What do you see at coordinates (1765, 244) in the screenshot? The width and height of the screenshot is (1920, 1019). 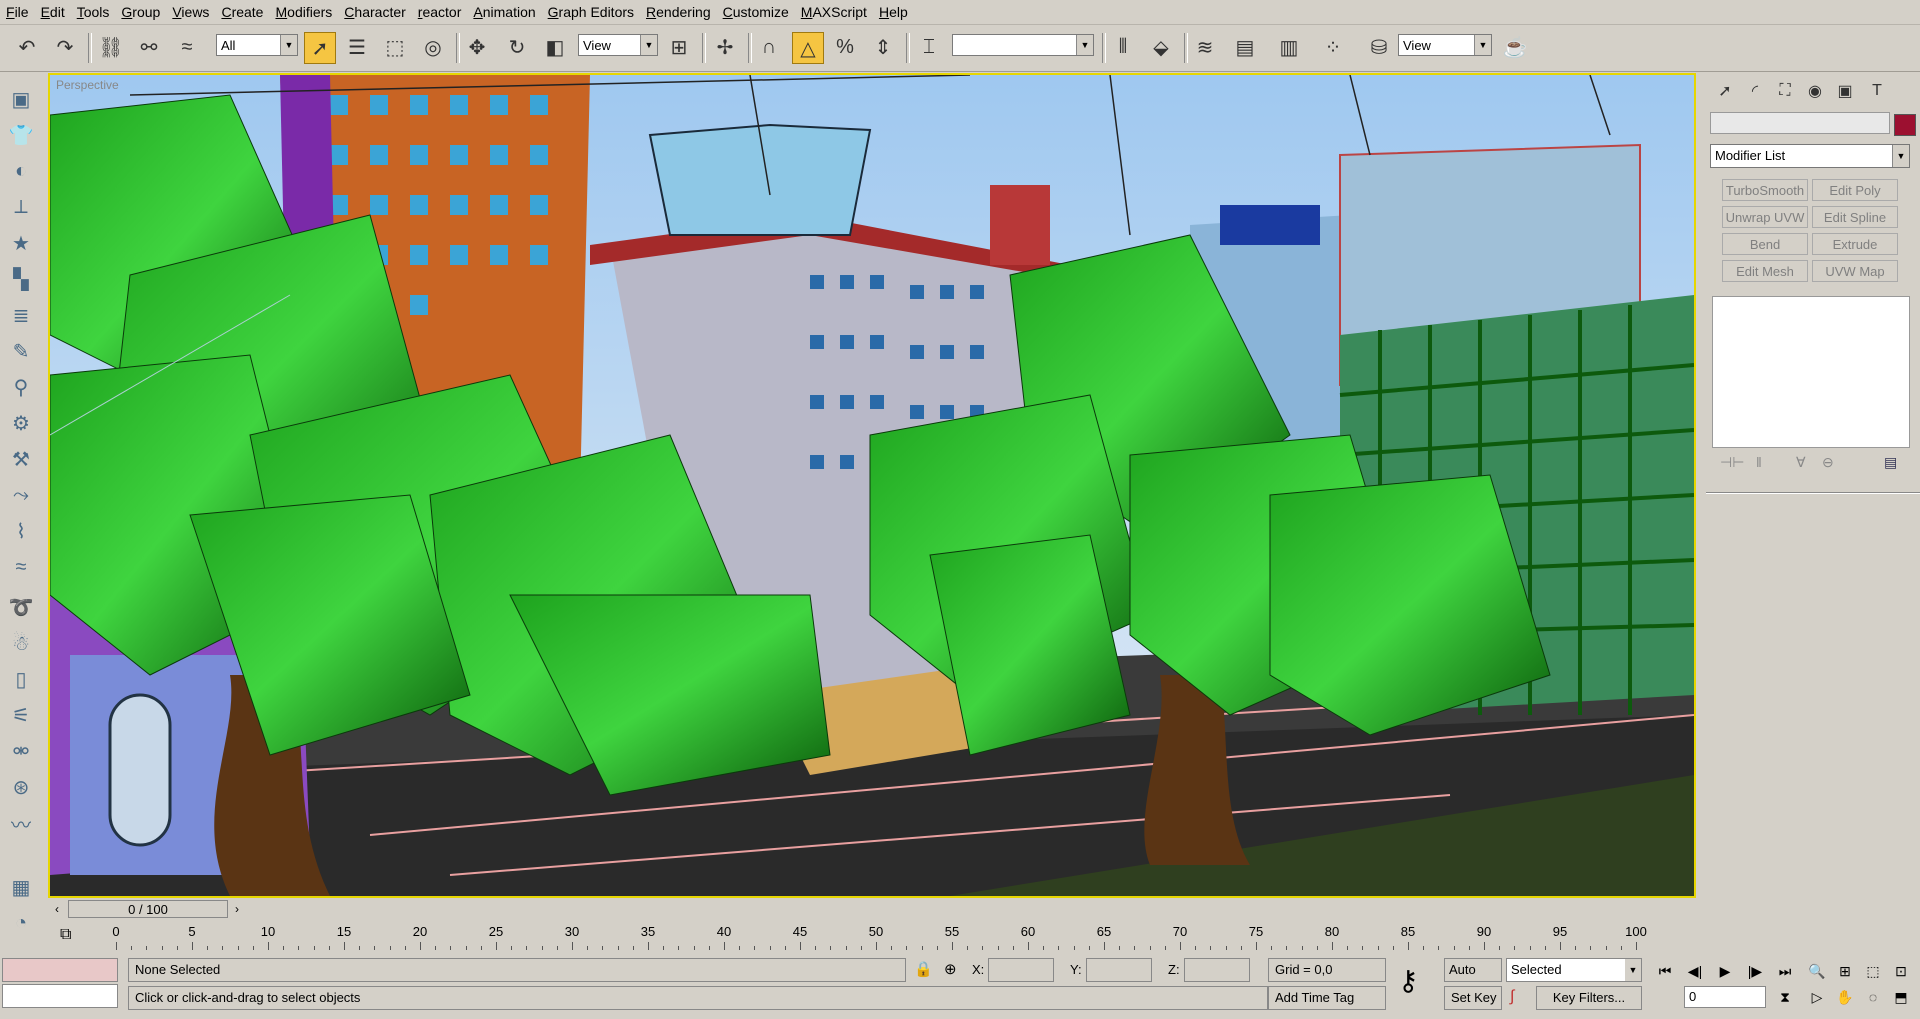 I see `bend-button: Bend` at bounding box center [1765, 244].